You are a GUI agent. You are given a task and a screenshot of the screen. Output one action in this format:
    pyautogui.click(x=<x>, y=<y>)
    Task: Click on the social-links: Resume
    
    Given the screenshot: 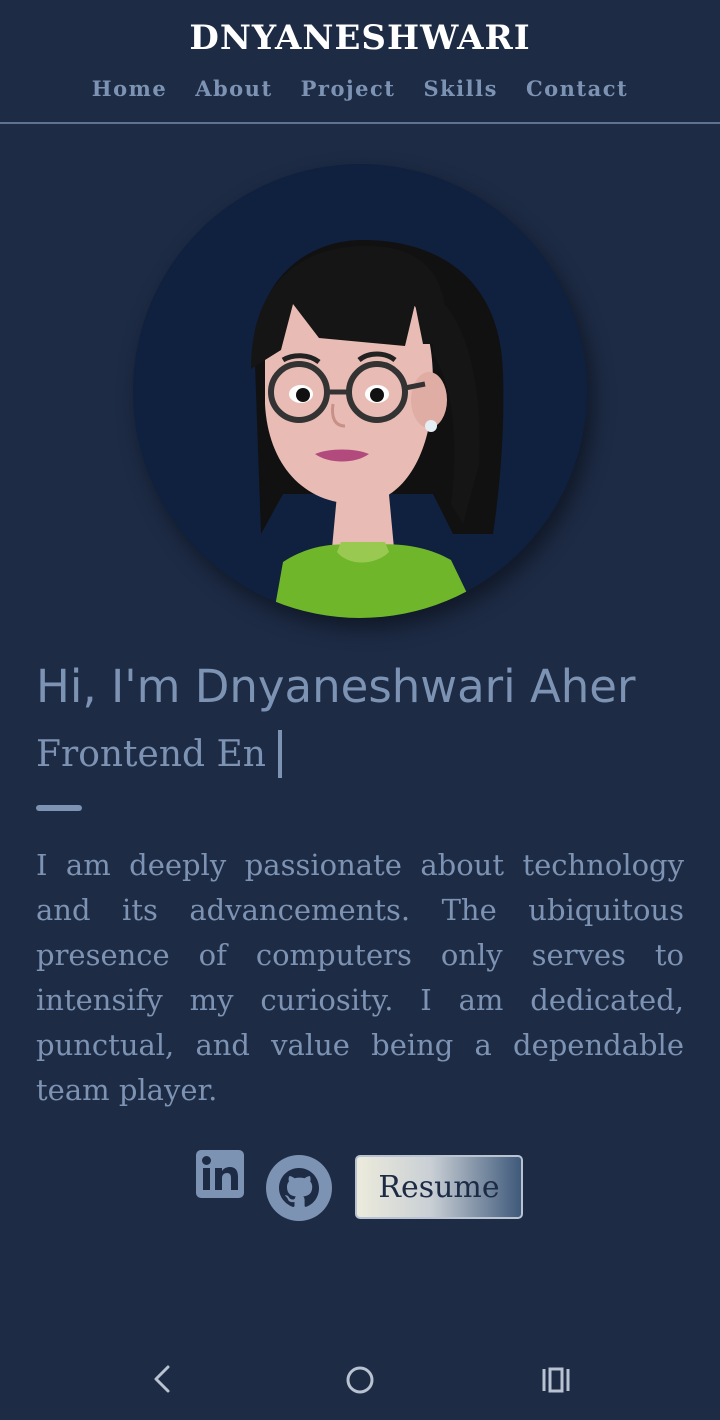 What is the action you would take?
    pyautogui.click(x=360, y=1186)
    